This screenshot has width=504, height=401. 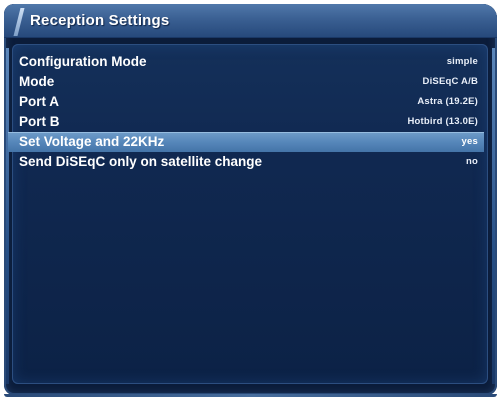 I want to click on setting-label: Configuration Mode, so click(x=83, y=61).